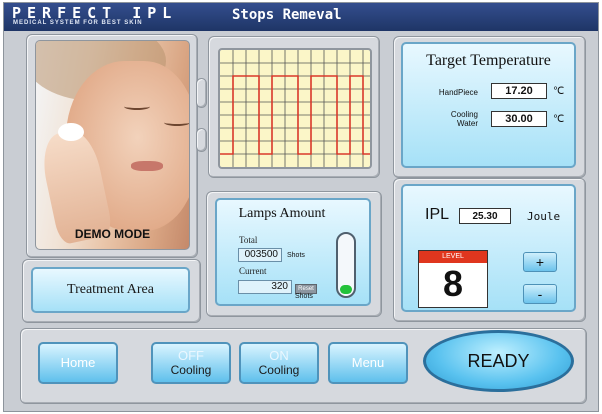  I want to click on menu-button: Menu, so click(368, 363).